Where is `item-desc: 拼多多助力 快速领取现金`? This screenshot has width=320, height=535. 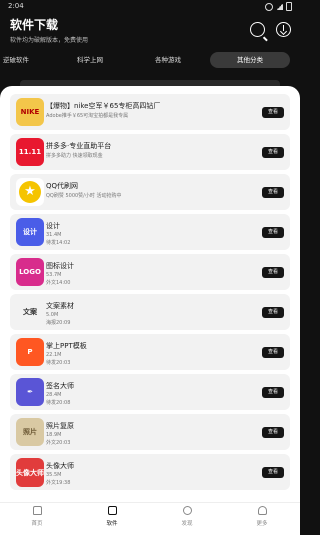
item-desc: 拼多多助力 快速领取现金 is located at coordinates (74, 156).